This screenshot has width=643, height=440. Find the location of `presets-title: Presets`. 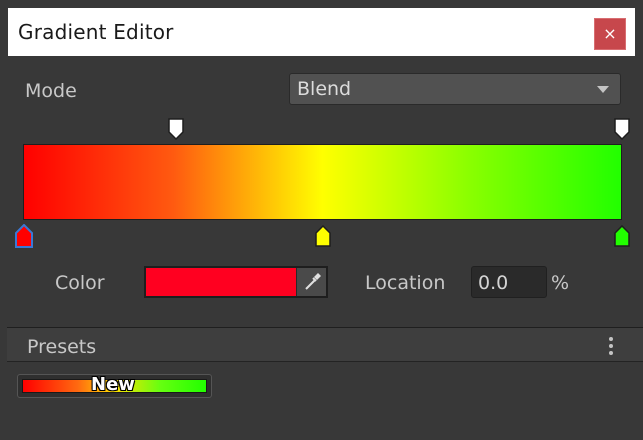

presets-title: Presets is located at coordinates (62, 347).